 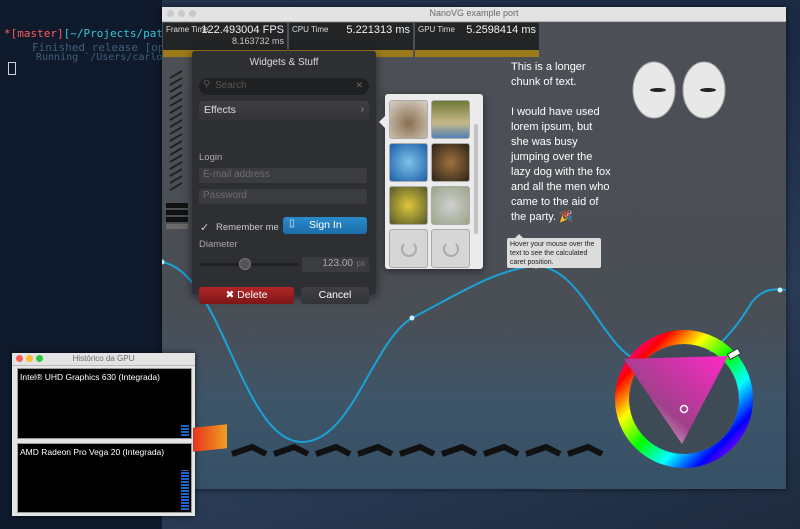 What do you see at coordinates (90, 377) in the screenshot?
I see `gpu-name: Intel® UHD Graphics 630 (Integrada)` at bounding box center [90, 377].